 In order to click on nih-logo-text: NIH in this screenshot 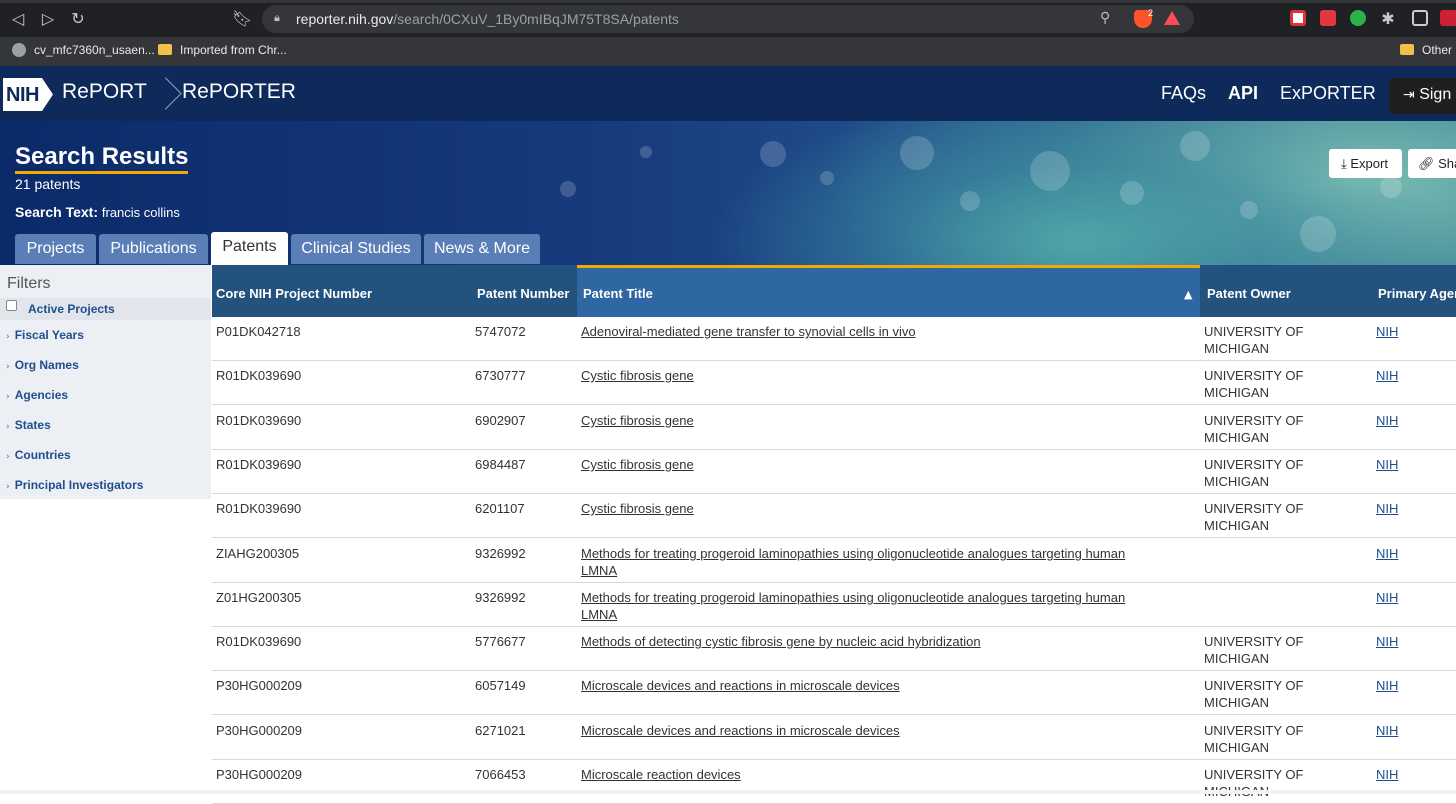, I will do `click(22, 95)`.